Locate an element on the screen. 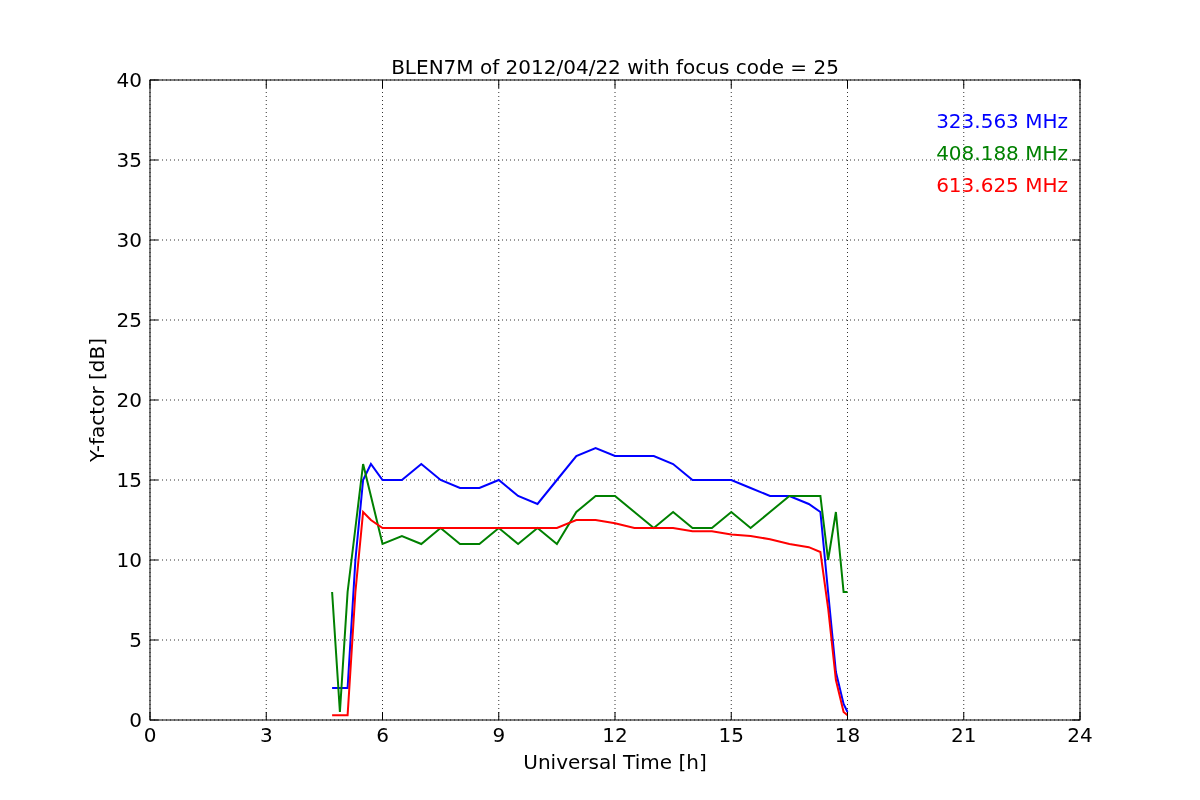 The image size is (1200, 800). tick-label: 21 is located at coordinates (964, 735).